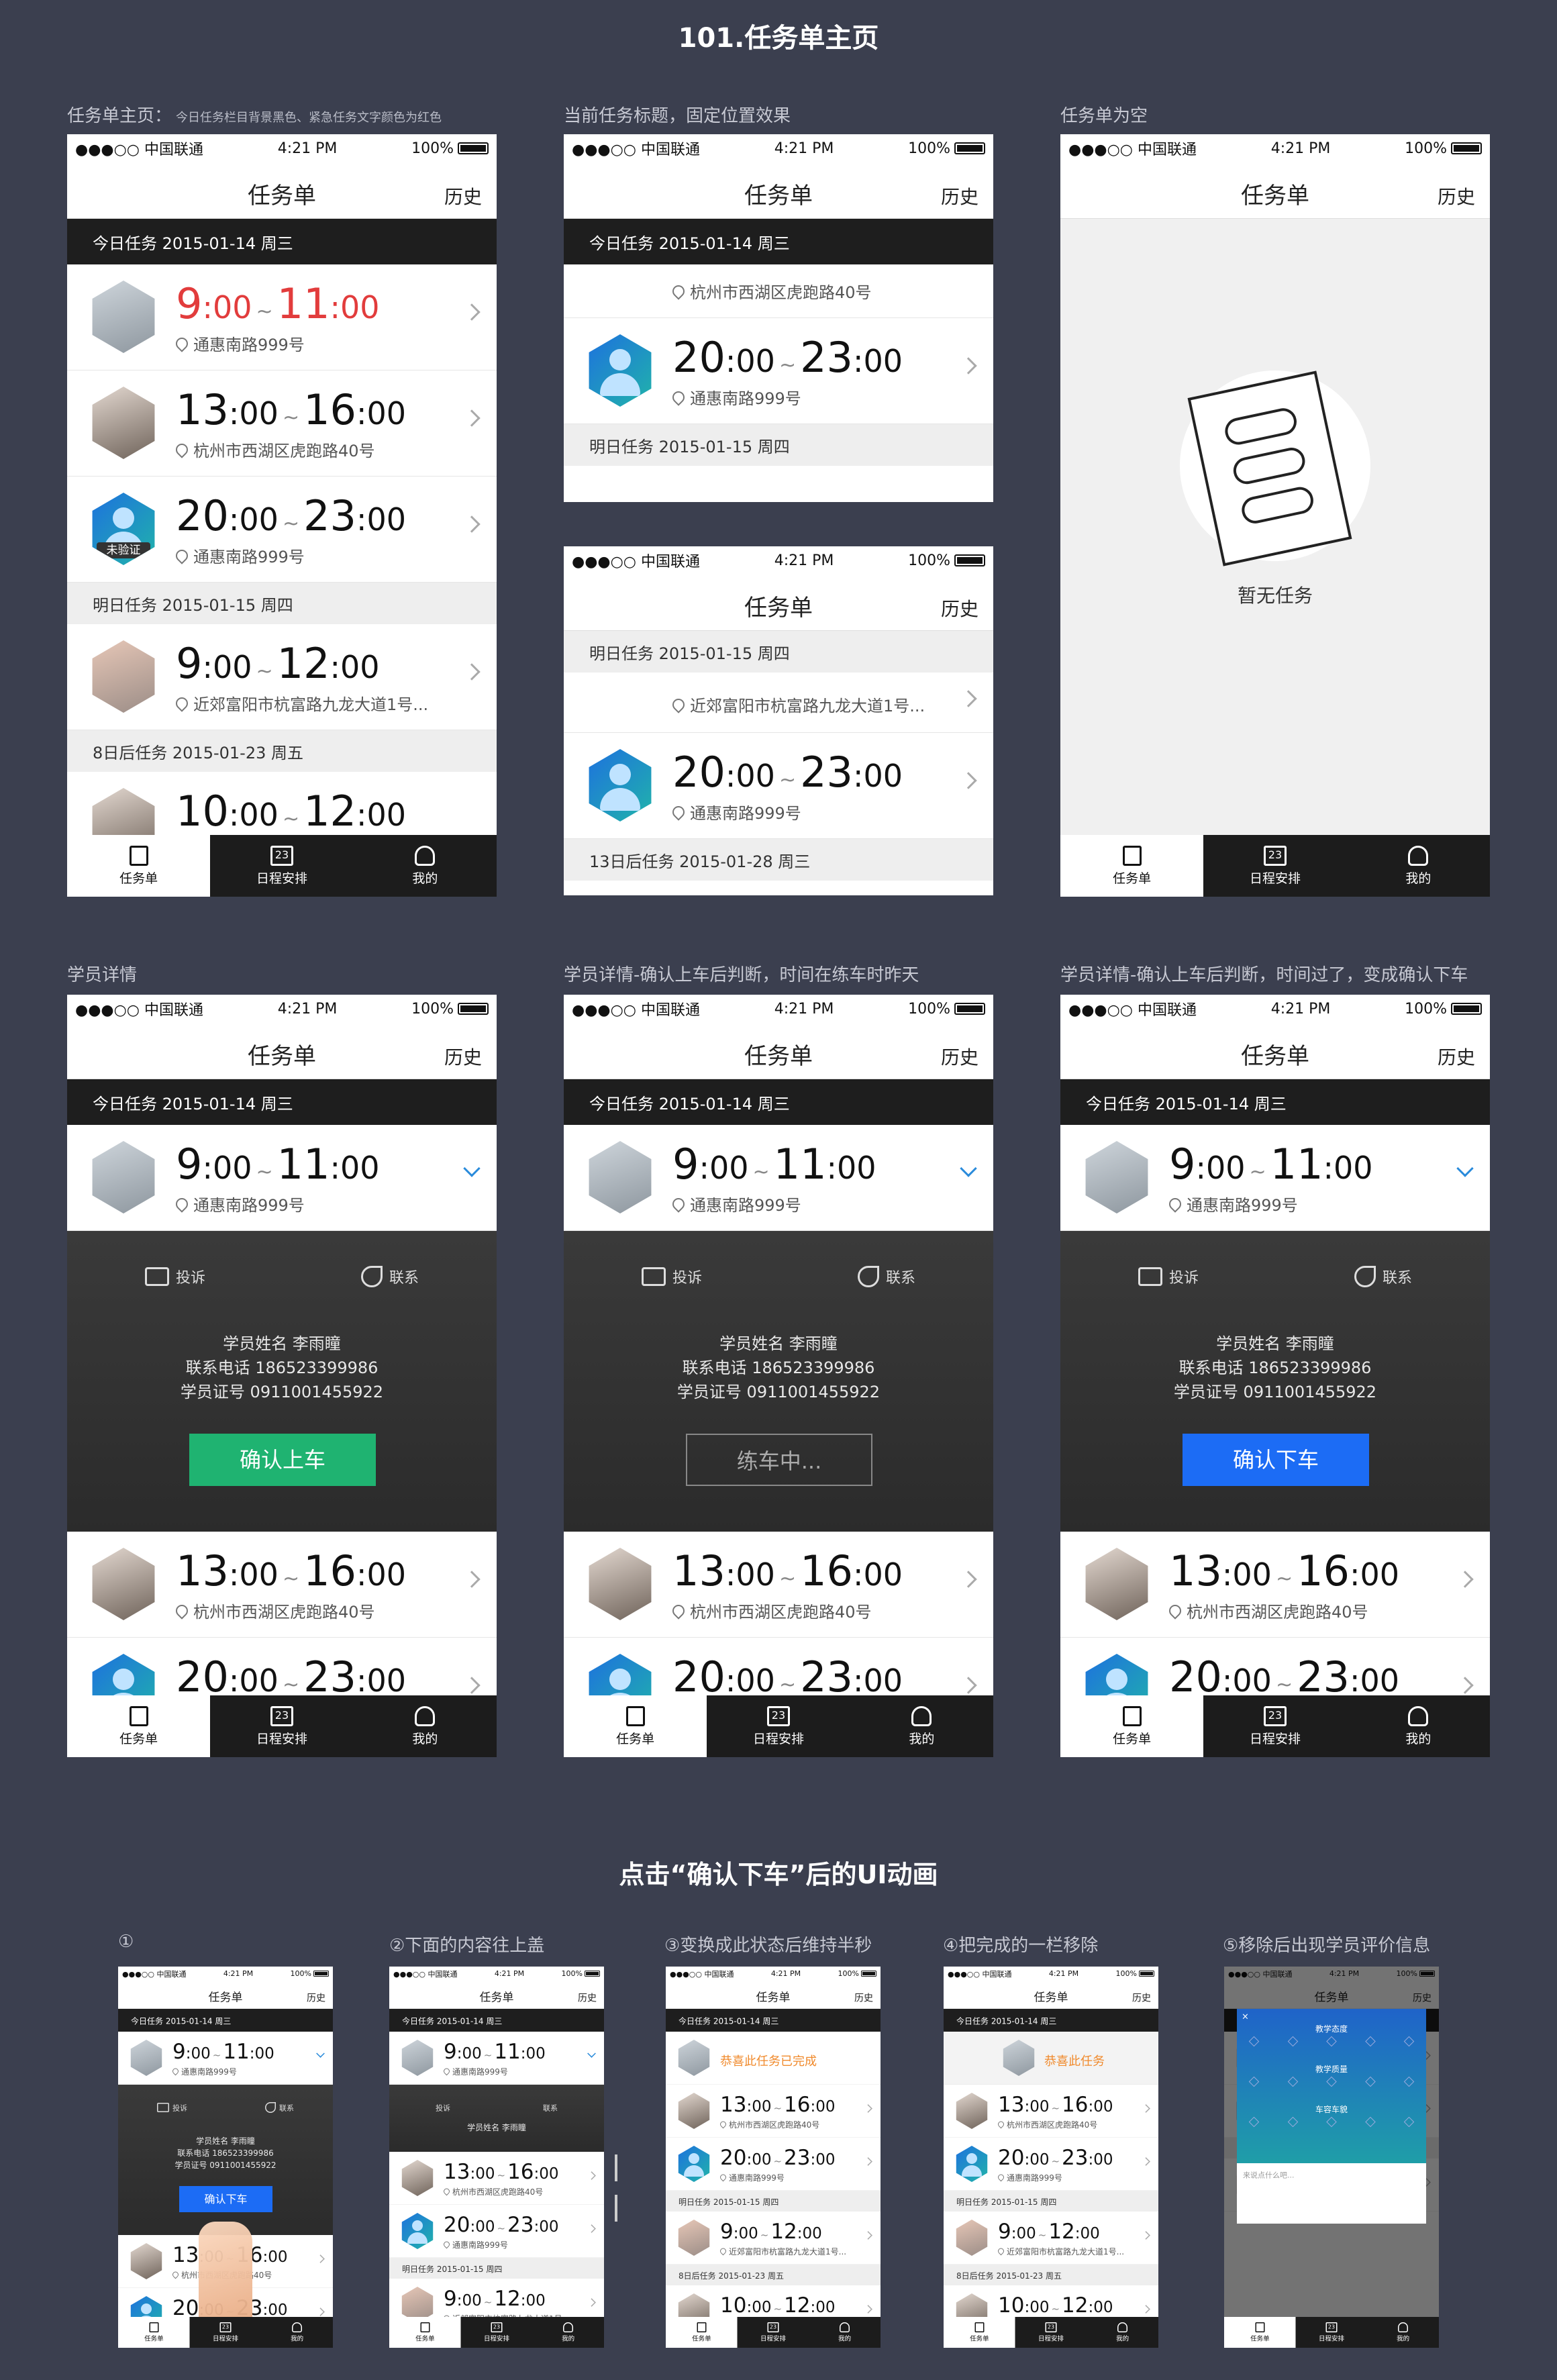 The width and height of the screenshot is (1557, 2380). I want to click on user-icon, so click(1123, 2327).